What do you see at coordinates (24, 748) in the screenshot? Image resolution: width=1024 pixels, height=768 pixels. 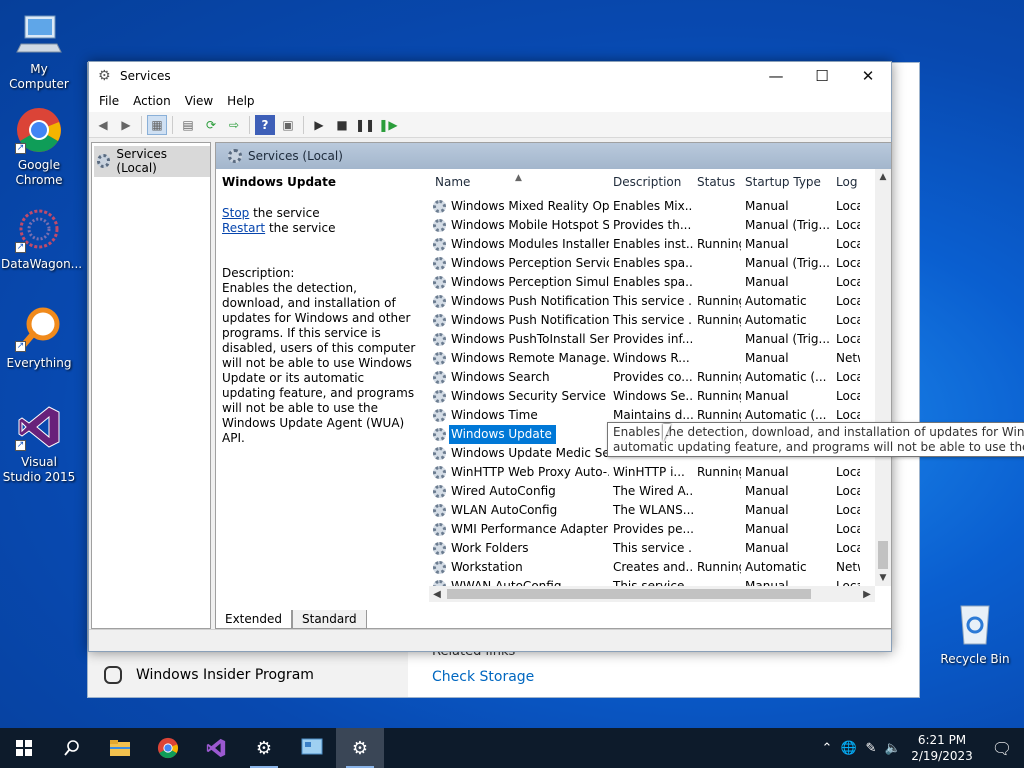 I see `start-button` at bounding box center [24, 748].